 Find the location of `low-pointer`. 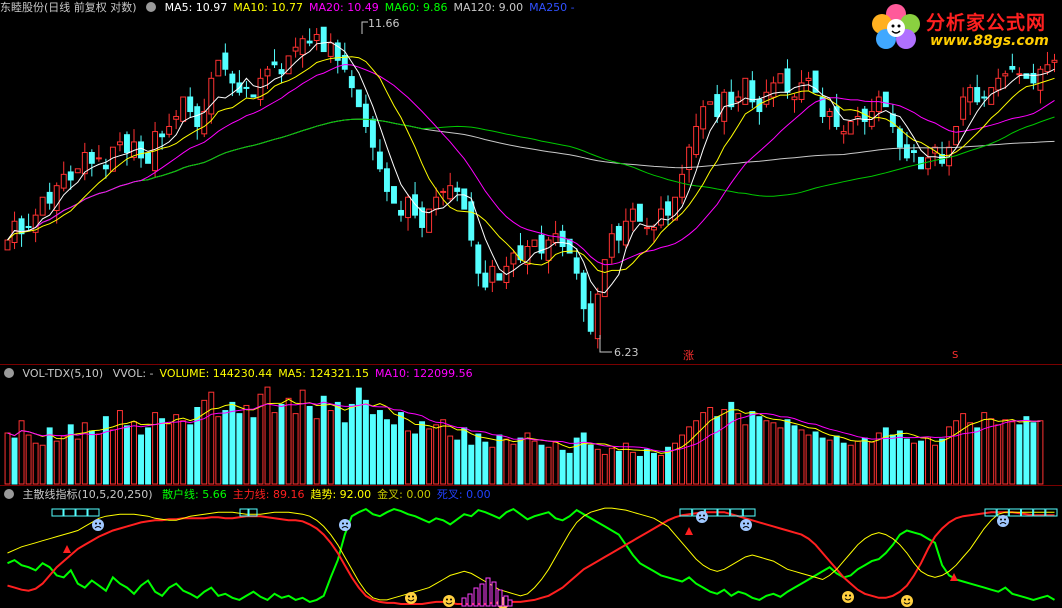

low-pointer is located at coordinates (605, 344).